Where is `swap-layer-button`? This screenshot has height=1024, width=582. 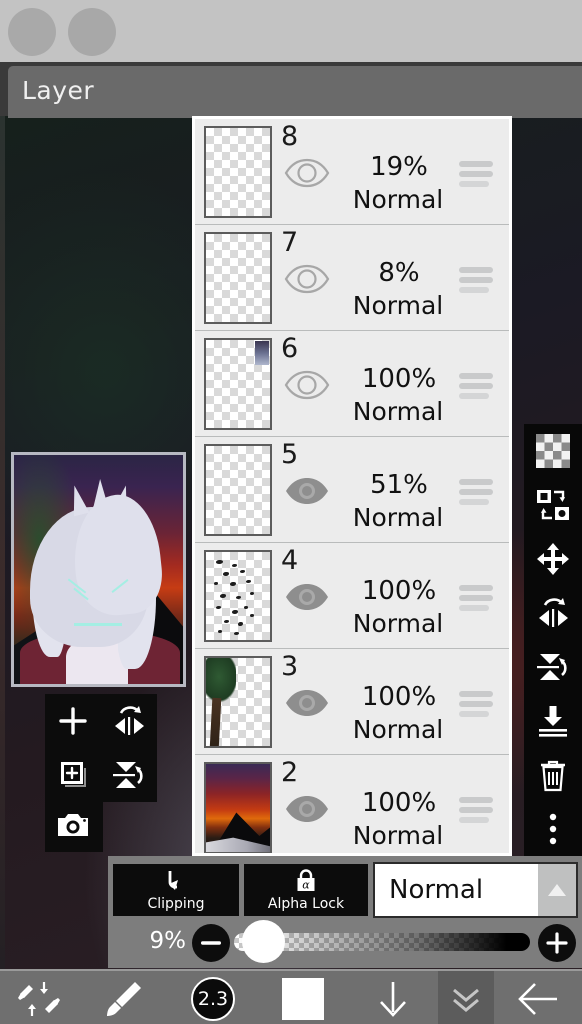 swap-layer-button is located at coordinates (553, 505).